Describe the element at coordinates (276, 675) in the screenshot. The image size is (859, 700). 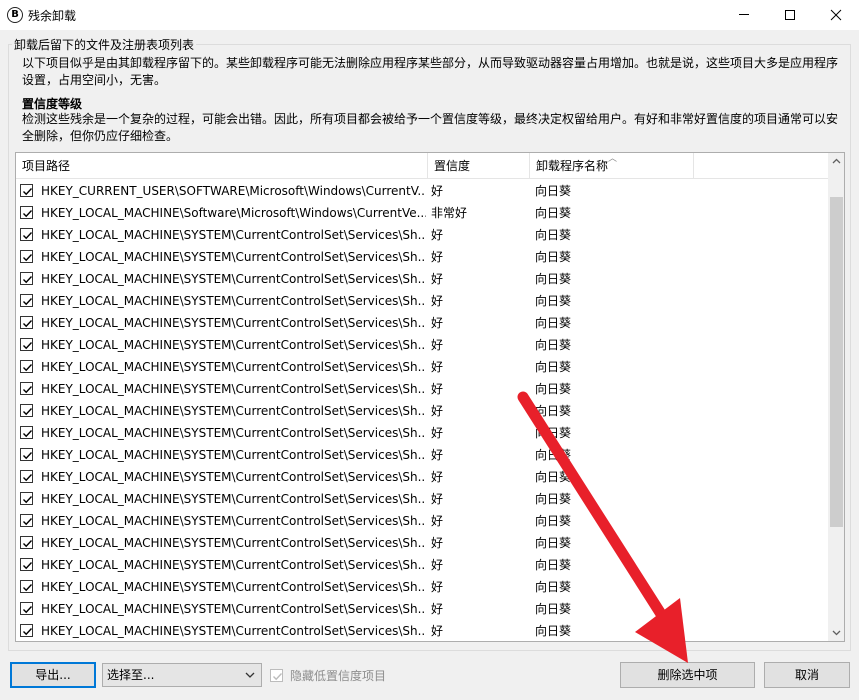
I see `hide-low-confidence-checkbox` at that location.